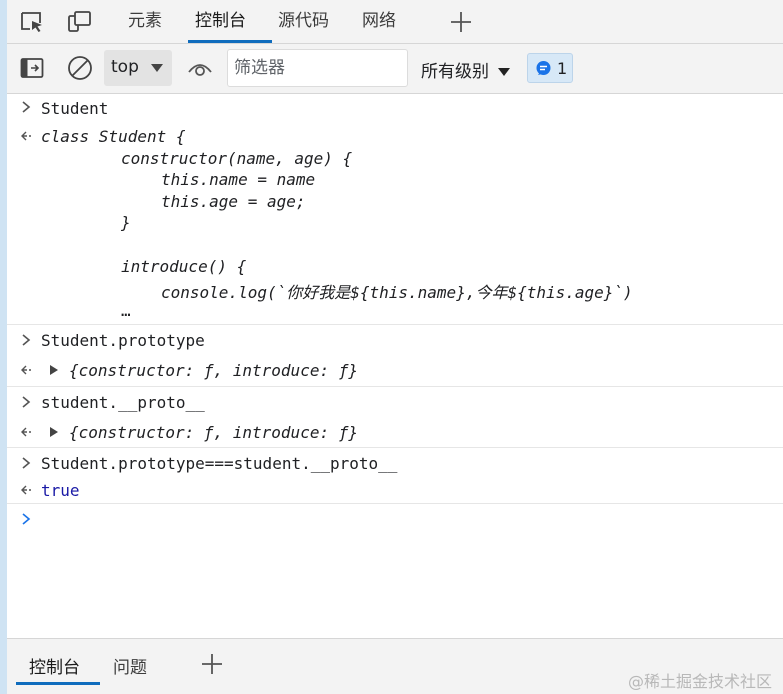 The width and height of the screenshot is (783, 694). Describe the element at coordinates (317, 68) in the screenshot. I see `filter-input` at that location.